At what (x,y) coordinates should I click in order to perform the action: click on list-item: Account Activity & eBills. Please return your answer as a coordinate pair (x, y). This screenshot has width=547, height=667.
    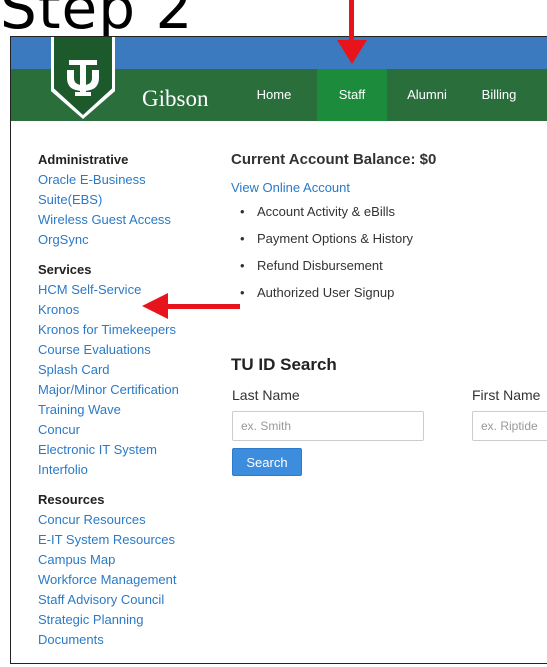
    Looking at the image, I should click on (389, 211).